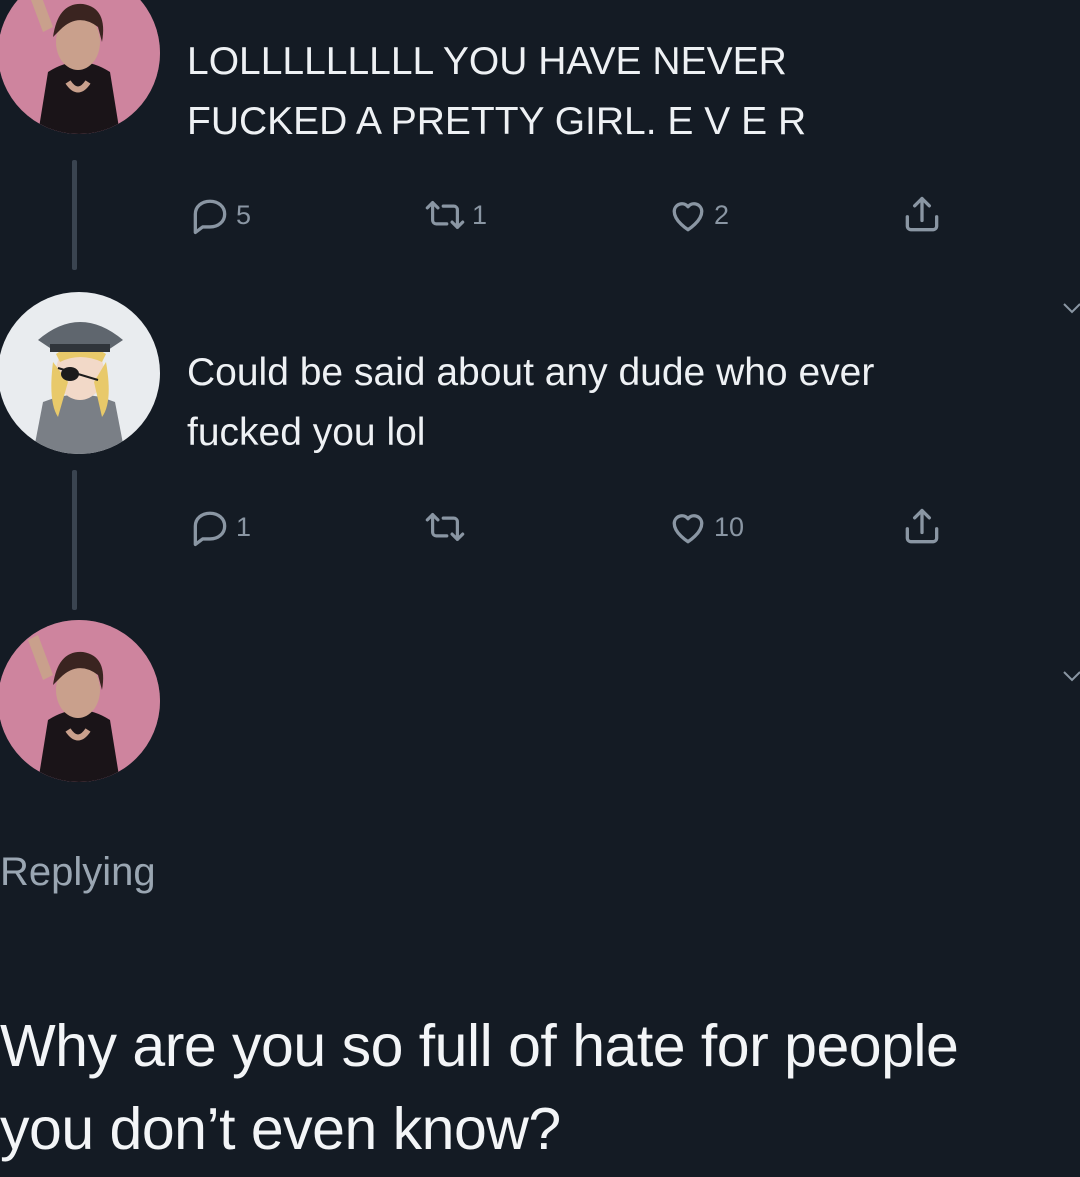  I want to click on tweet-text-line: fucked you lol, so click(306, 432).